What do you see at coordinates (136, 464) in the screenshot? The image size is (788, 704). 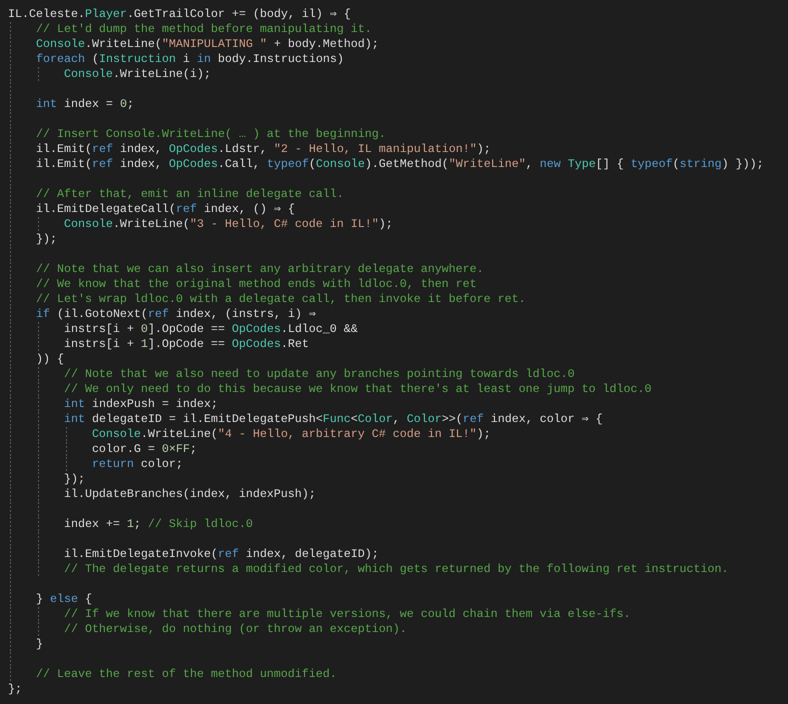 I see `code-line: return color;` at bounding box center [136, 464].